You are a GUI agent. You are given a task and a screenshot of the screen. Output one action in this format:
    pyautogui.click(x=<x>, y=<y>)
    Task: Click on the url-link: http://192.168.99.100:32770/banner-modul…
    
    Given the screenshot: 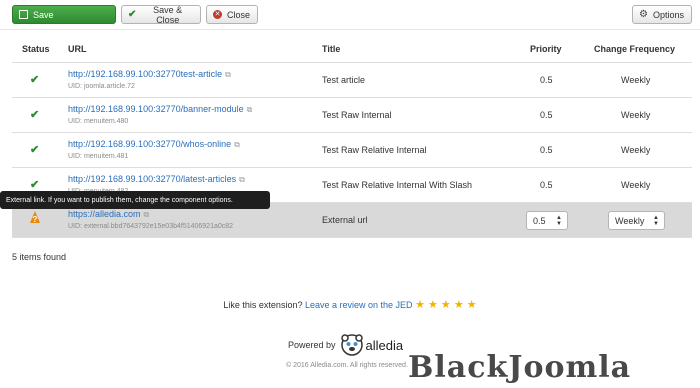 What is the action you would take?
    pyautogui.click(x=156, y=109)
    